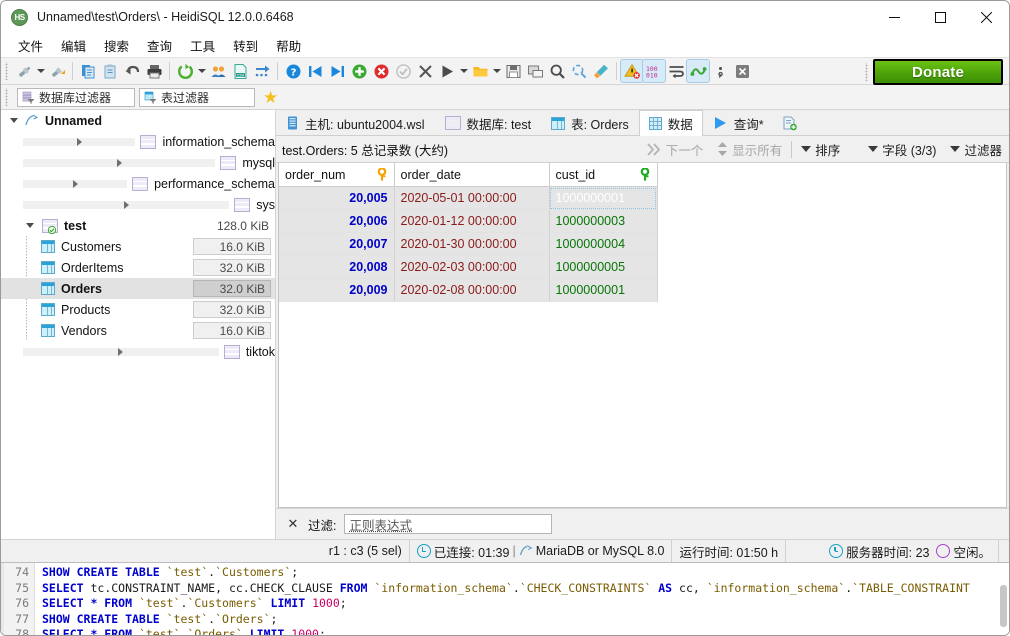 The width and height of the screenshot is (1010, 636). Describe the element at coordinates (337, 175) in the screenshot. I see `column-header-order-num: order_num` at that location.